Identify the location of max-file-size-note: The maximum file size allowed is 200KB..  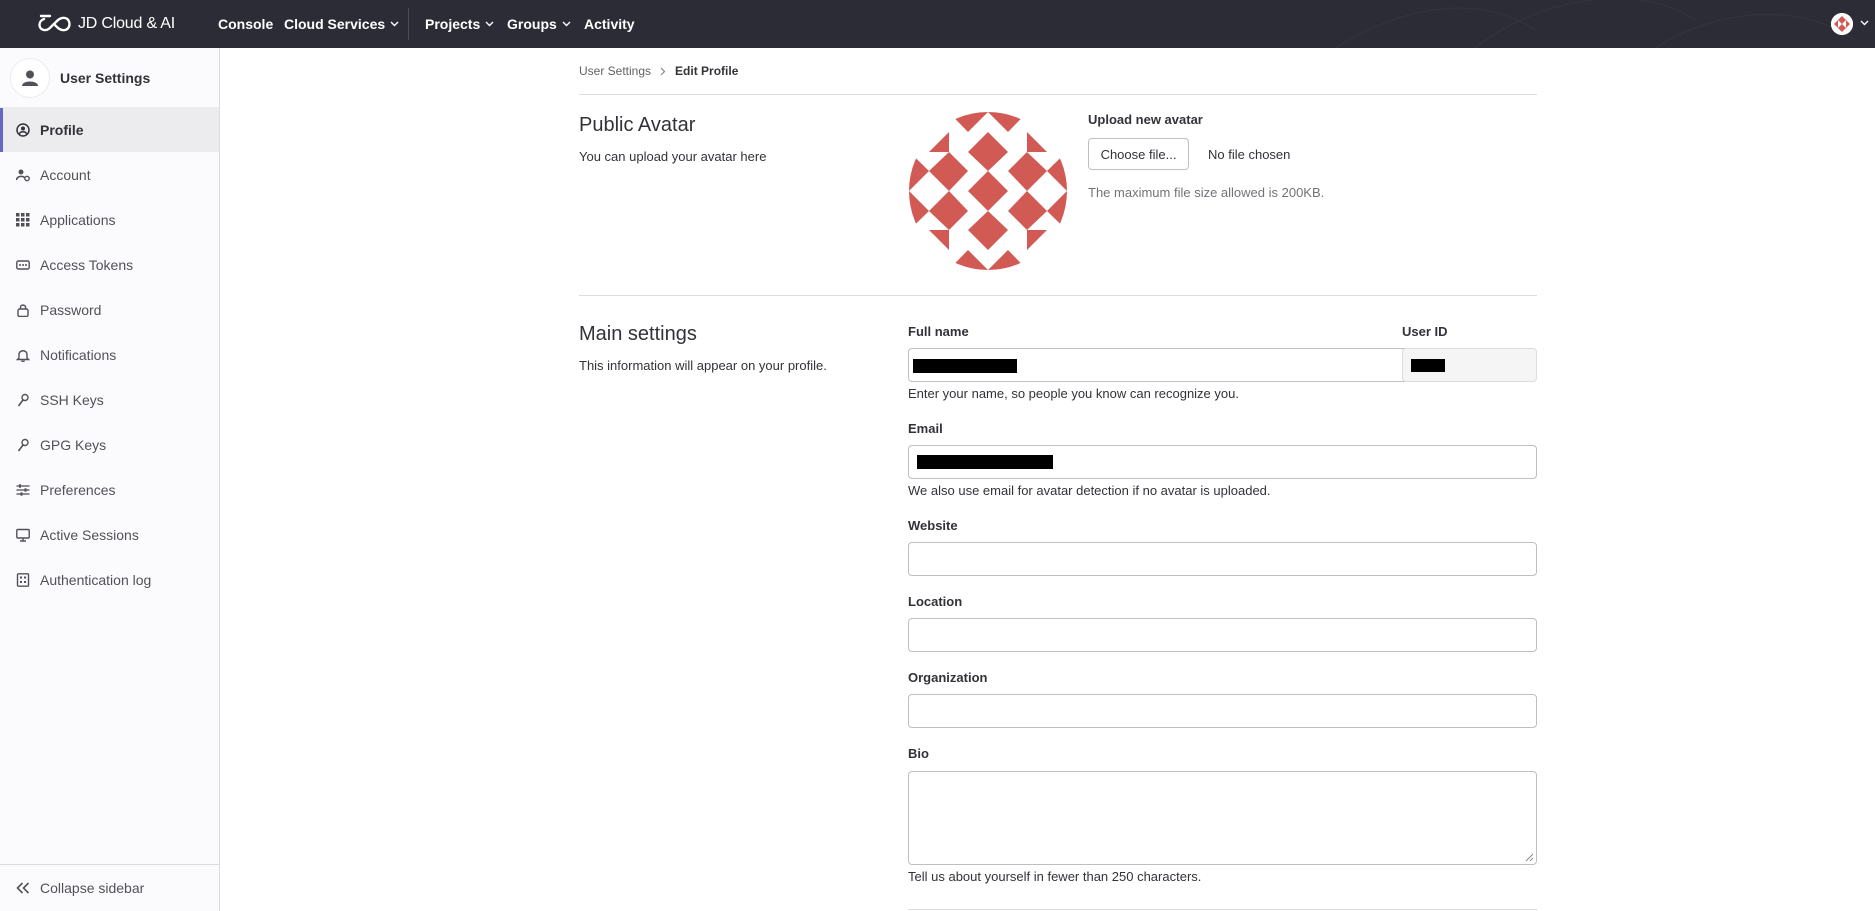
(1206, 192).